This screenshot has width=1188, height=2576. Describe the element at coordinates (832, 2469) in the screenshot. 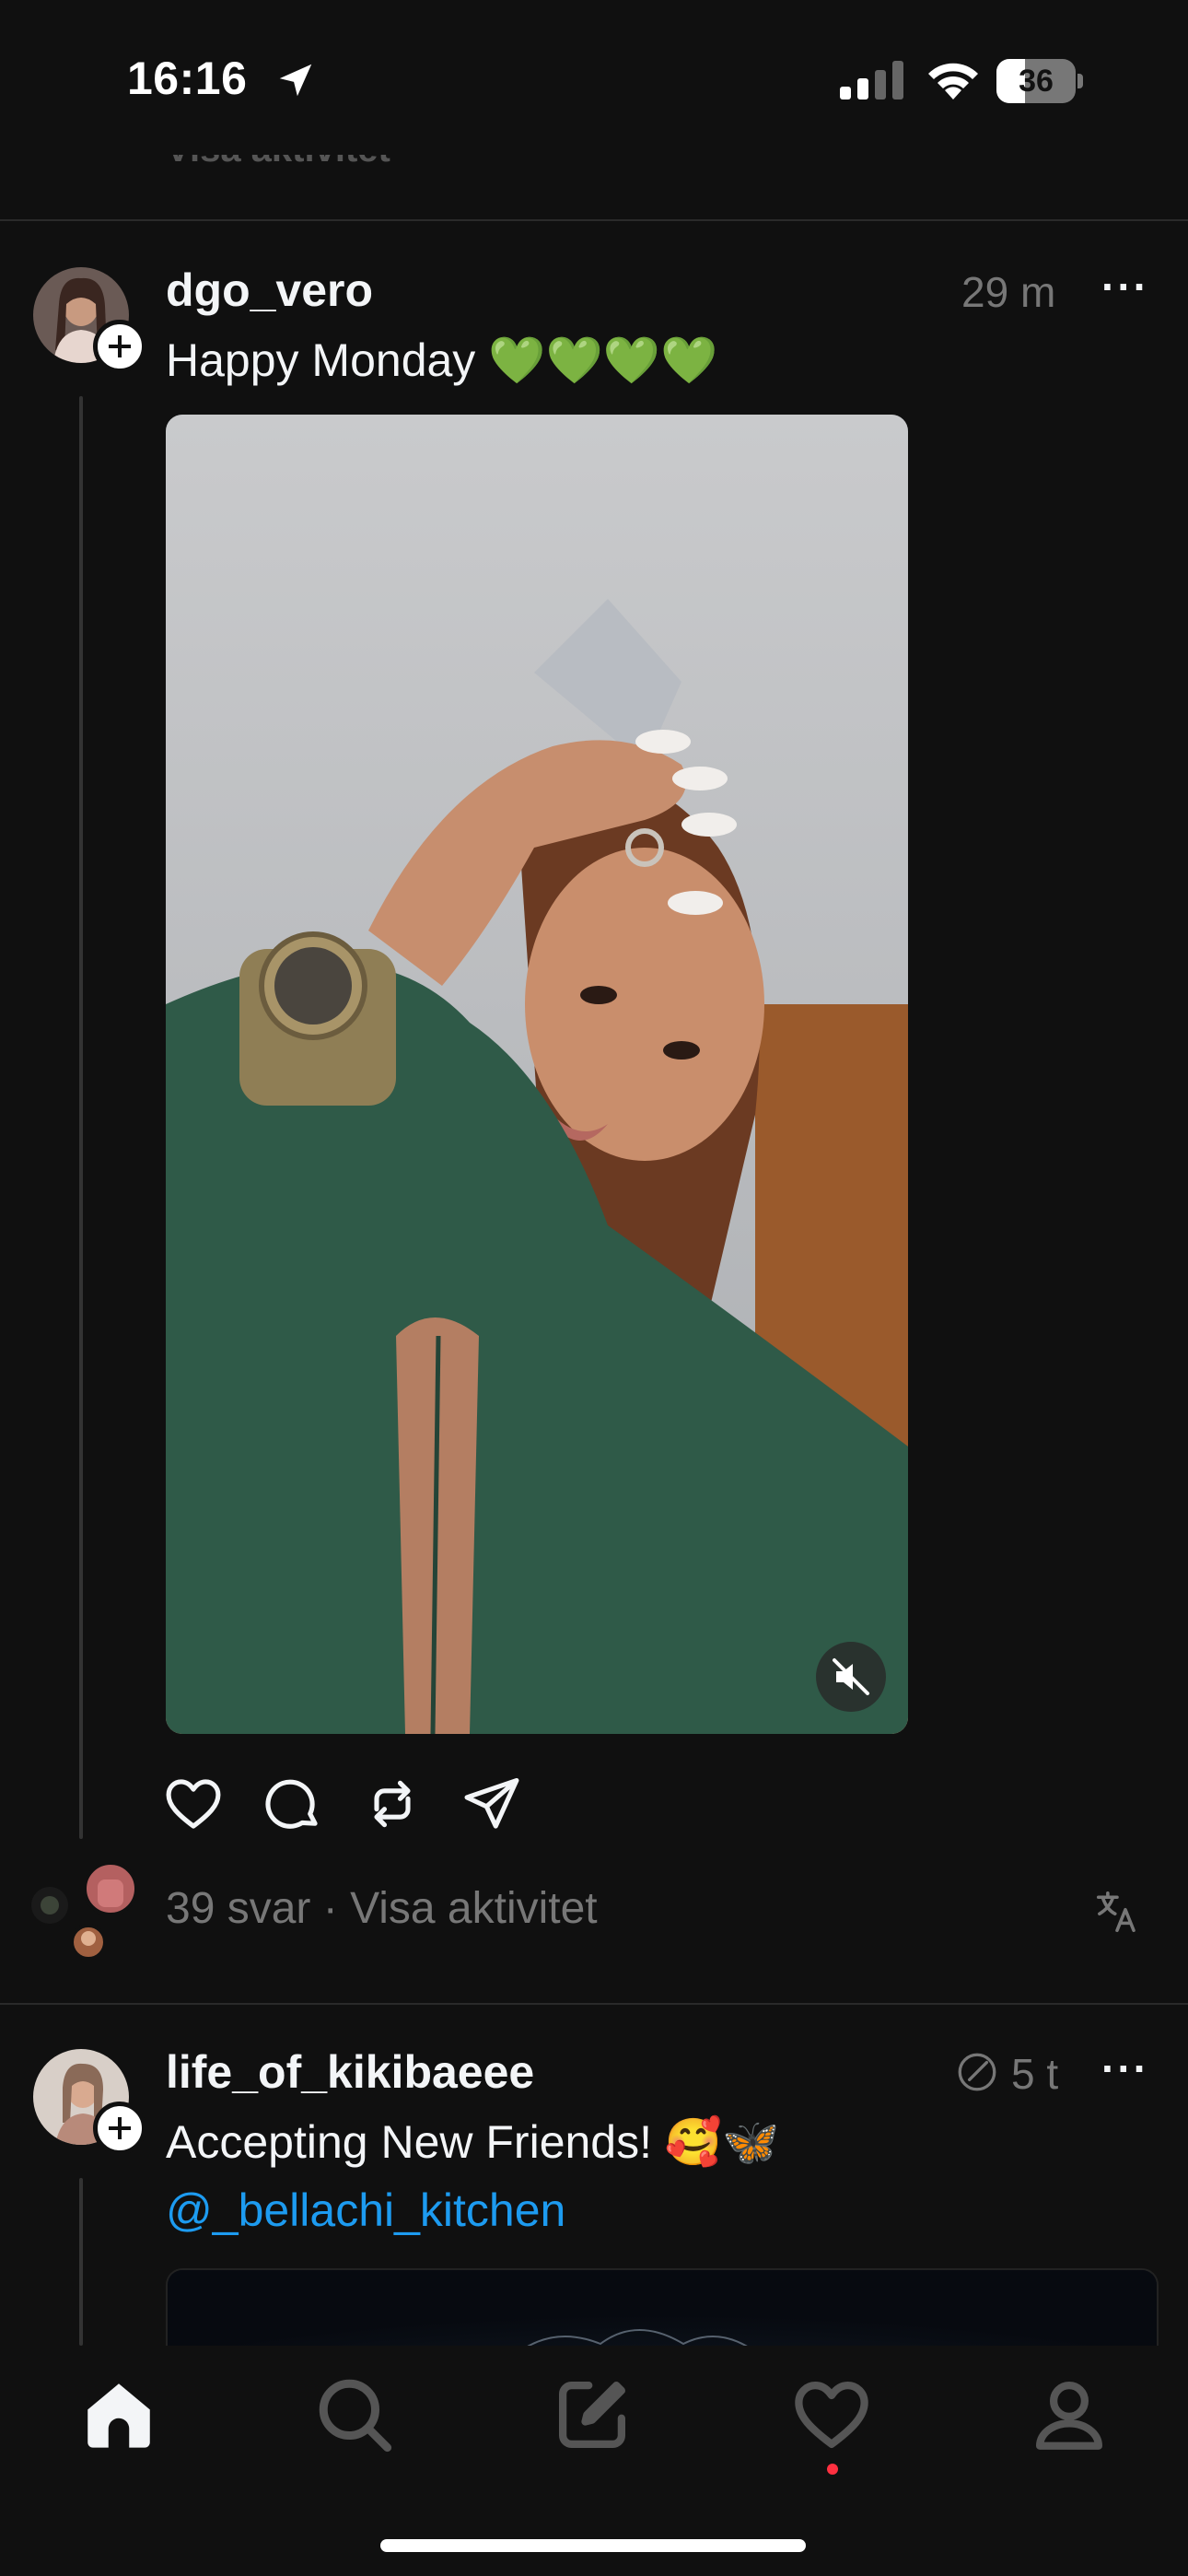

I see `notification-dot` at that location.